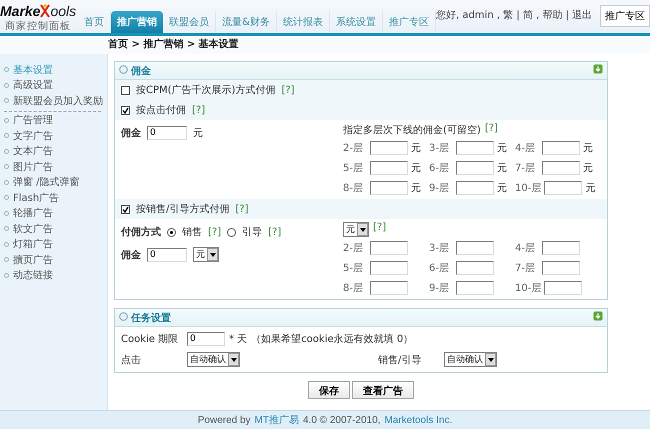  What do you see at coordinates (412, 130) in the screenshot?
I see `tiers-title: 指定多层次下线的佣金(可留空)` at bounding box center [412, 130].